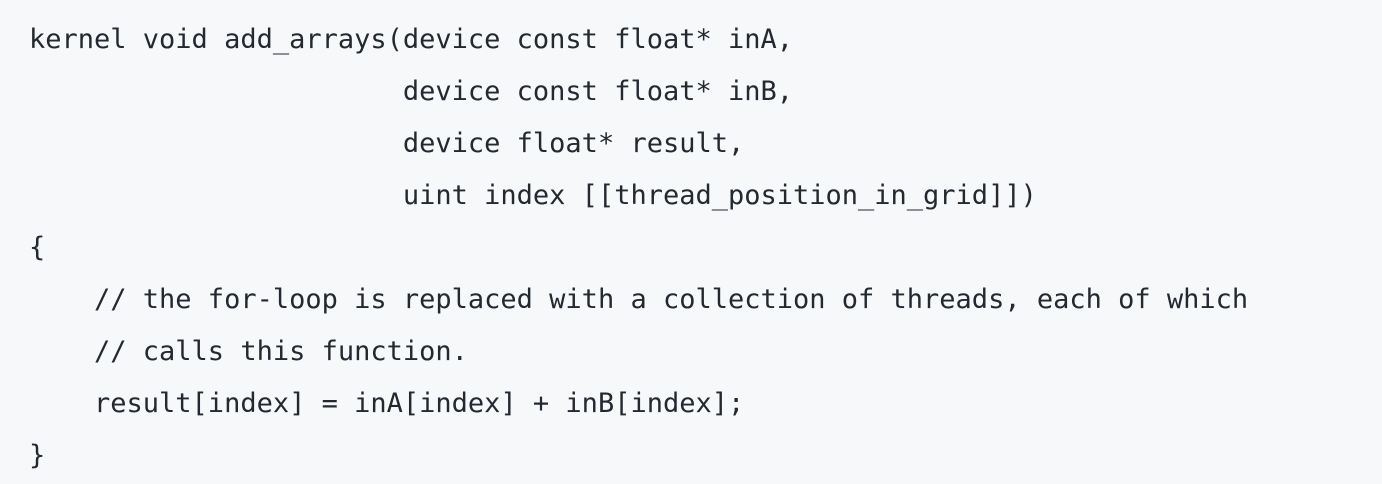  Describe the element at coordinates (37, 247) in the screenshot. I see `code-line-opening-brace: {` at that location.